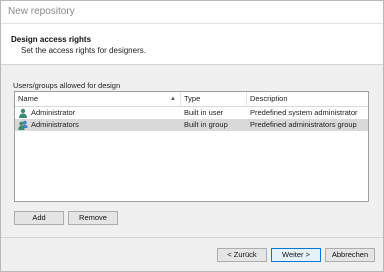  What do you see at coordinates (214, 99) in the screenshot?
I see `column-header-type: Type` at bounding box center [214, 99].